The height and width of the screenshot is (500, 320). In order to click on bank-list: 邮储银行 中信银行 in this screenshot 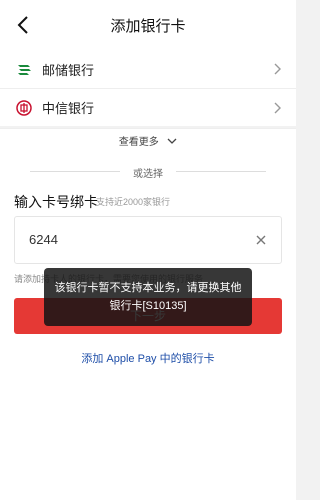, I will do `click(148, 88)`.